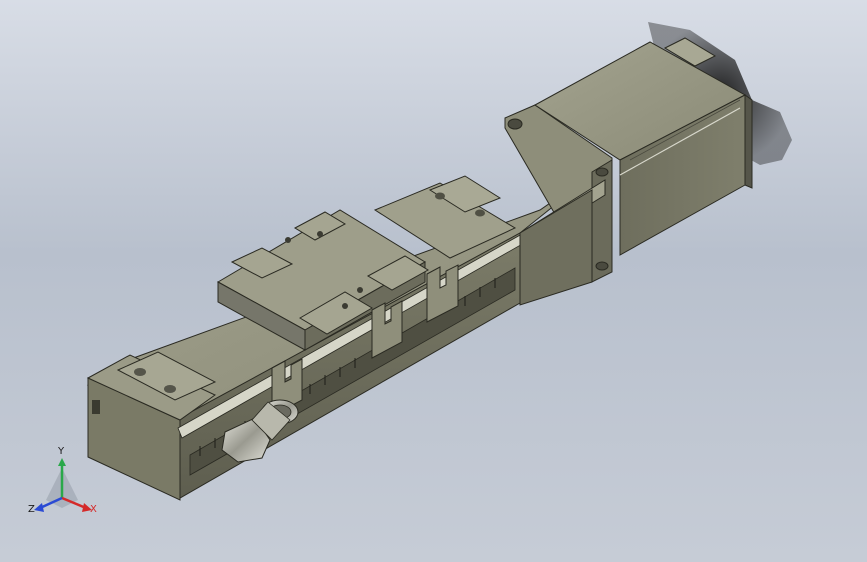 This screenshot has width=867, height=562. What do you see at coordinates (748, 141) in the screenshot?
I see `motor-end-face` at bounding box center [748, 141].